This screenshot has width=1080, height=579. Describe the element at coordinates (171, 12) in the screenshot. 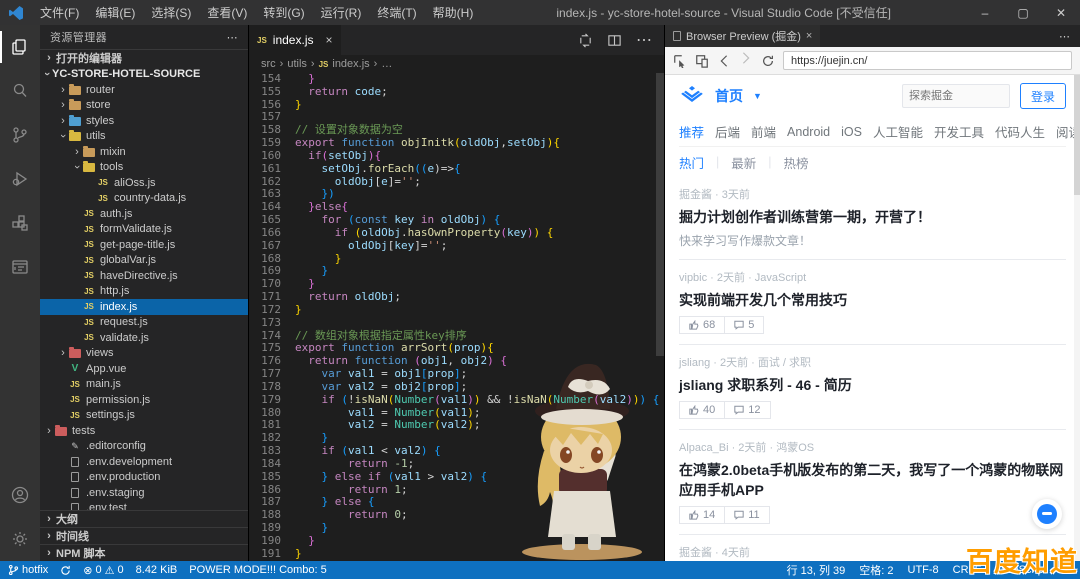

I see `menu-item: 选择(S)` at that location.